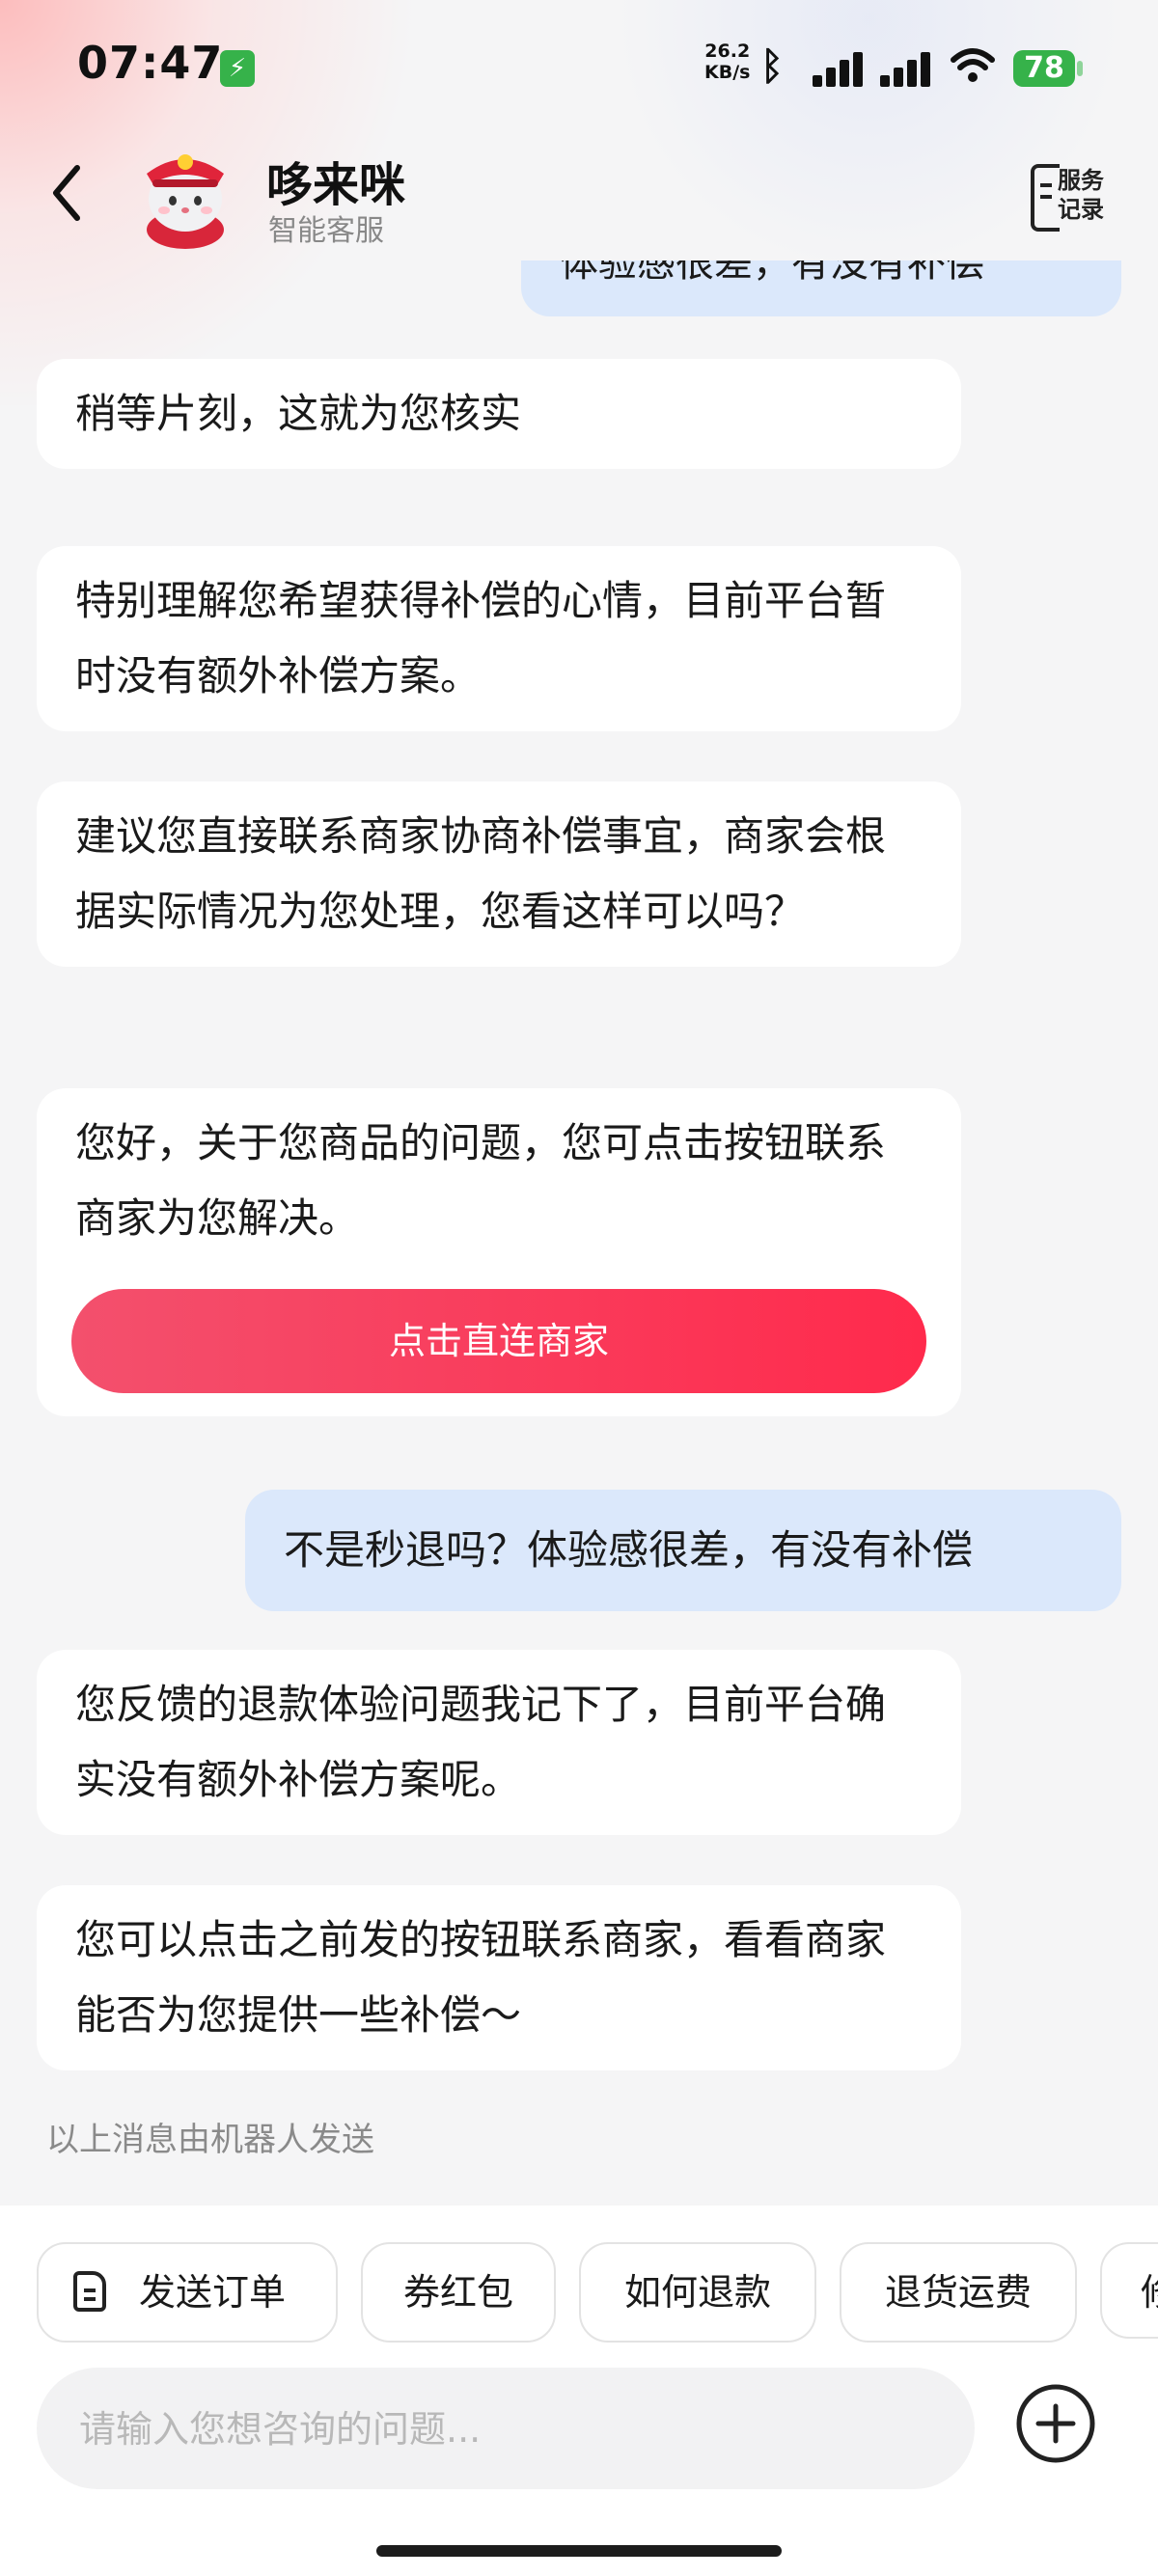  I want to click on back-chevron-icon, so click(67, 193).